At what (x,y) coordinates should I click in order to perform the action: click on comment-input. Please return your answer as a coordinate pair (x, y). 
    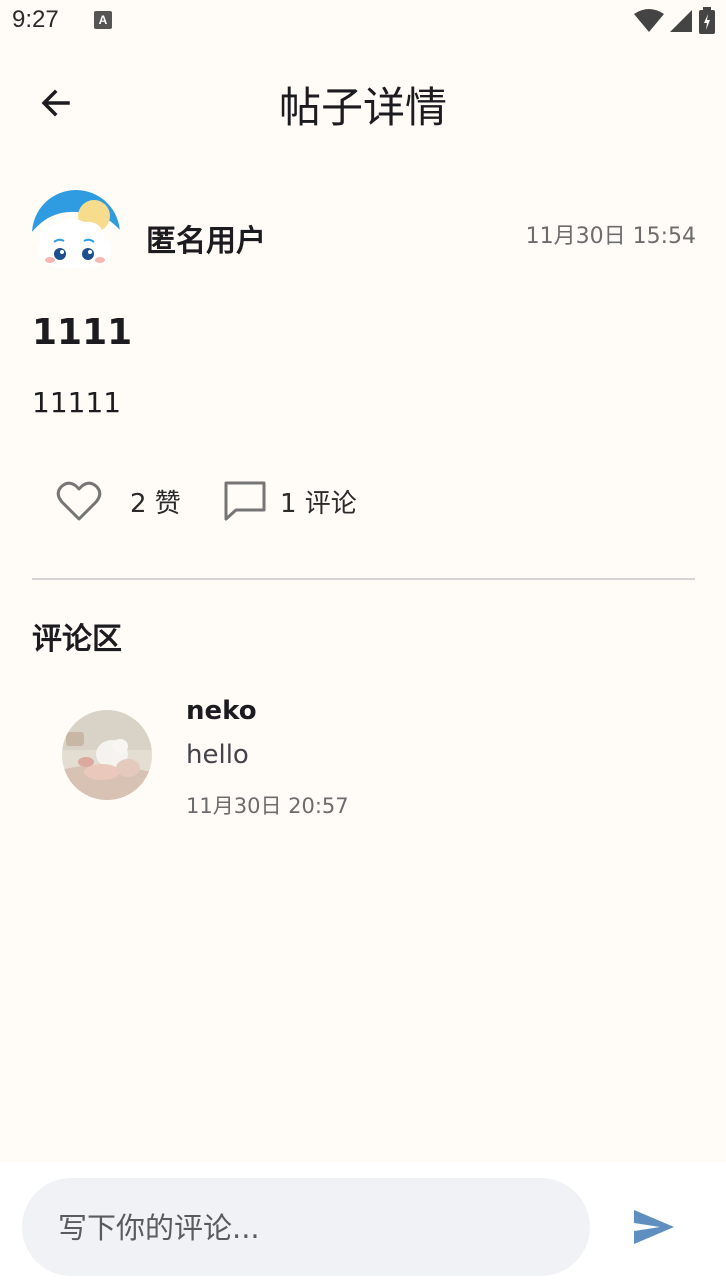
    Looking at the image, I should click on (308, 1228).